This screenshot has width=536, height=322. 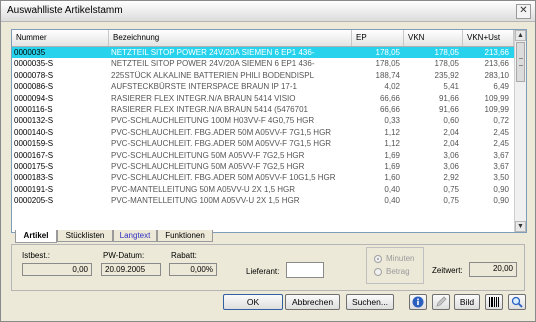 What do you see at coordinates (400, 258) in the screenshot?
I see `radio-minuten-label: Minuten` at bounding box center [400, 258].